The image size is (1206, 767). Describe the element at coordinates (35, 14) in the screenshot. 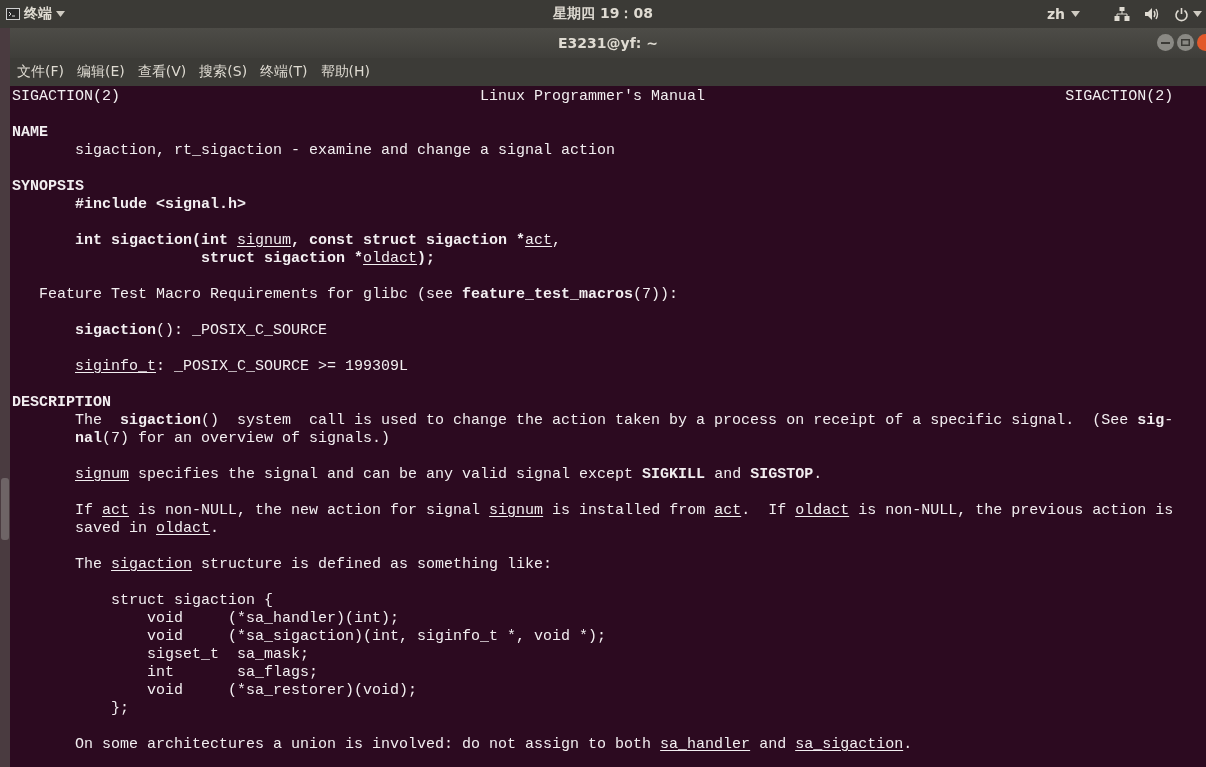

I see `app-menu: 终端` at that location.